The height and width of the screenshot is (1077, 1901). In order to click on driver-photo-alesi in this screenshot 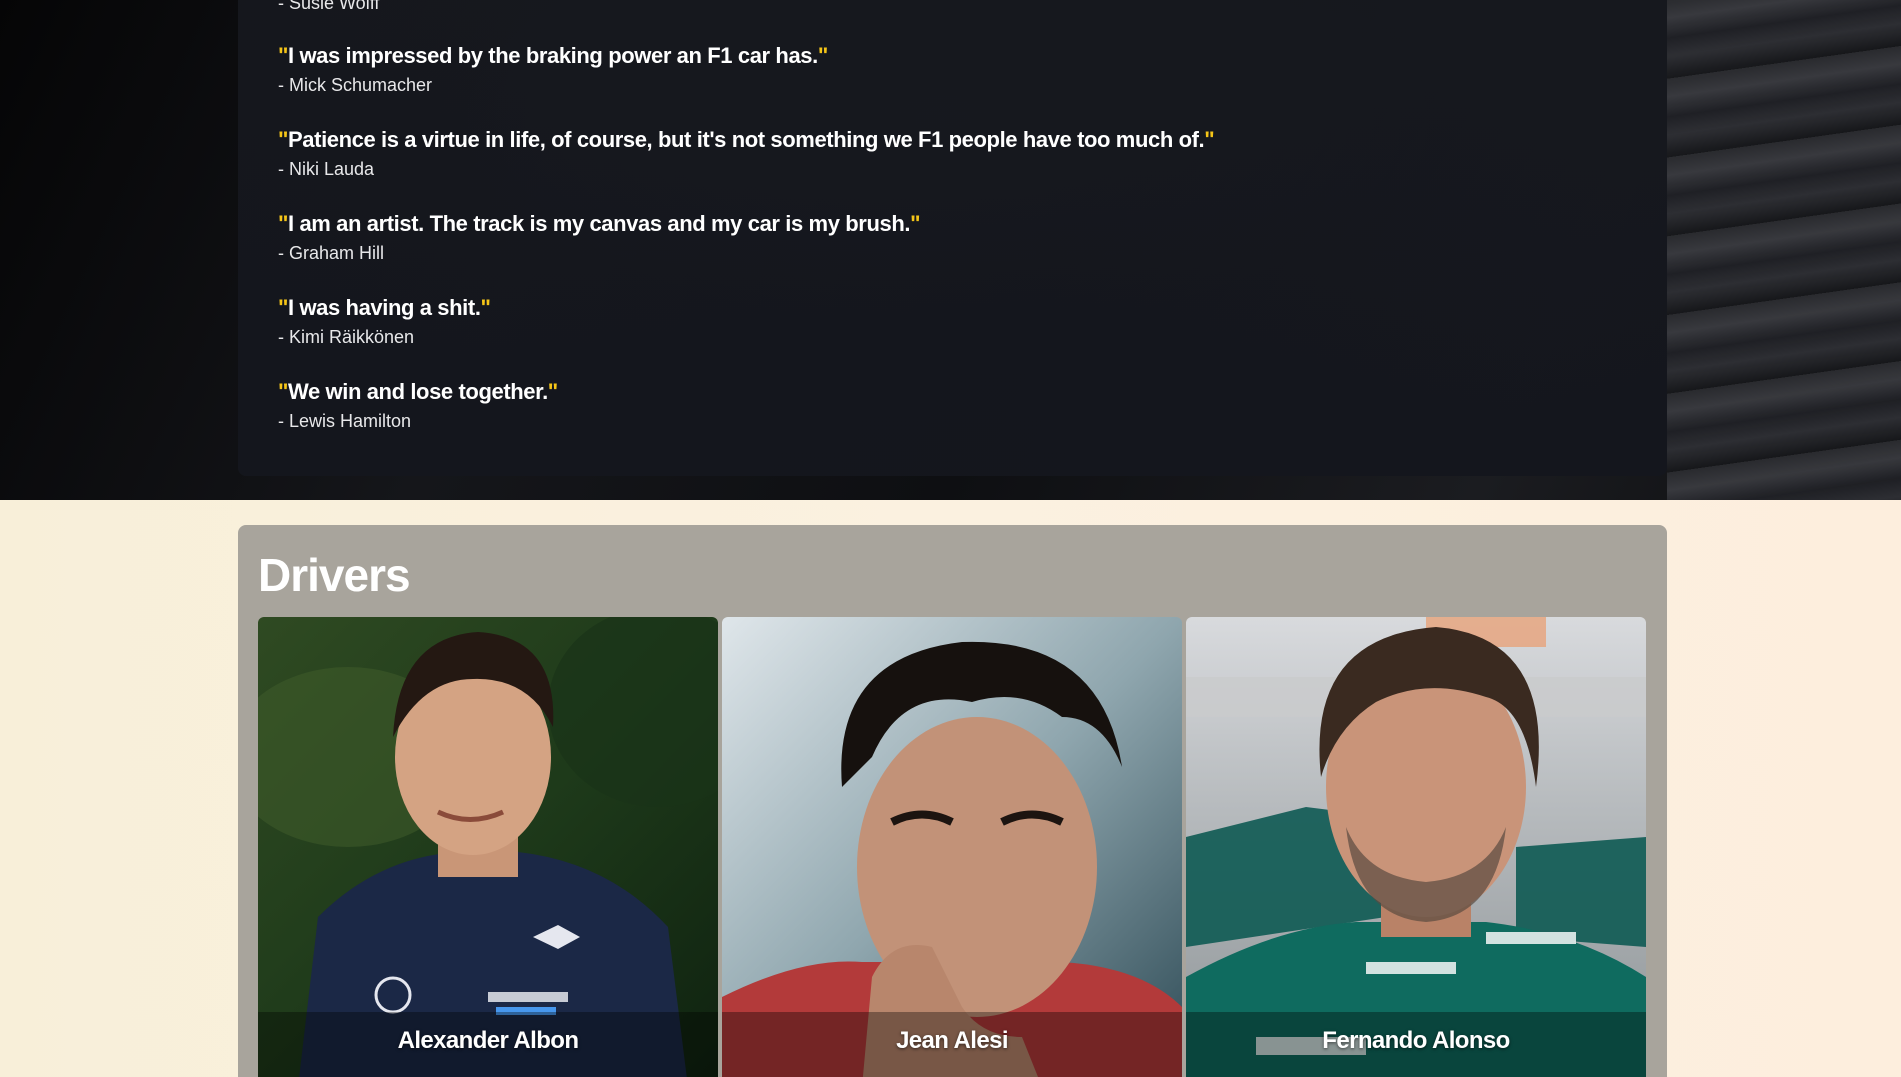, I will do `click(952, 847)`.